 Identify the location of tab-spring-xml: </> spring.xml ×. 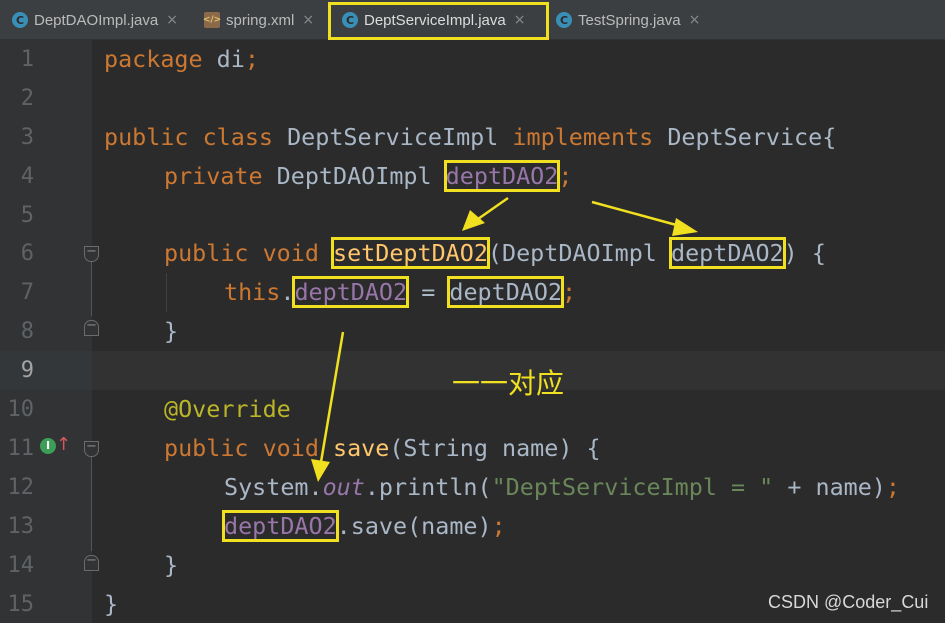
(258, 20).